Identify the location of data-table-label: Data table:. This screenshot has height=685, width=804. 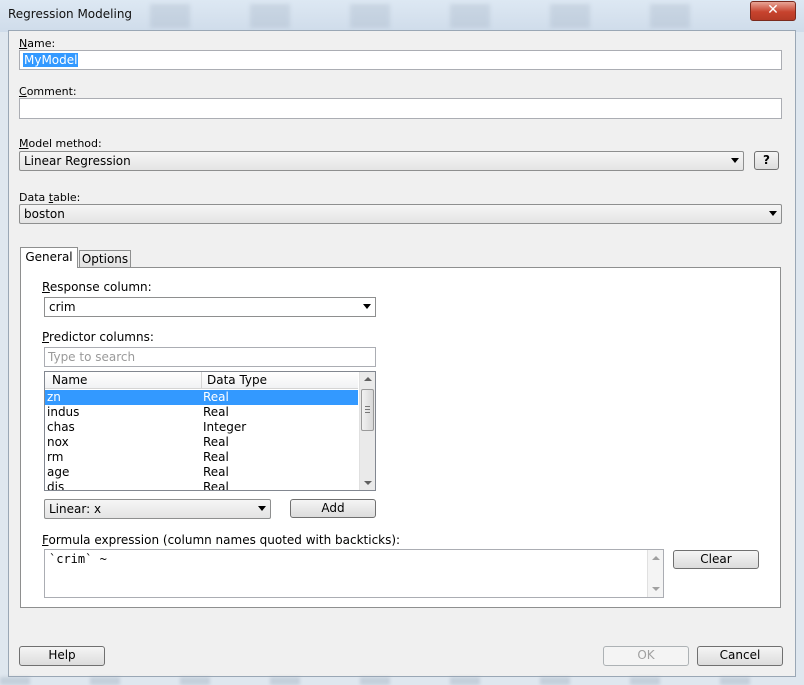
(50, 197).